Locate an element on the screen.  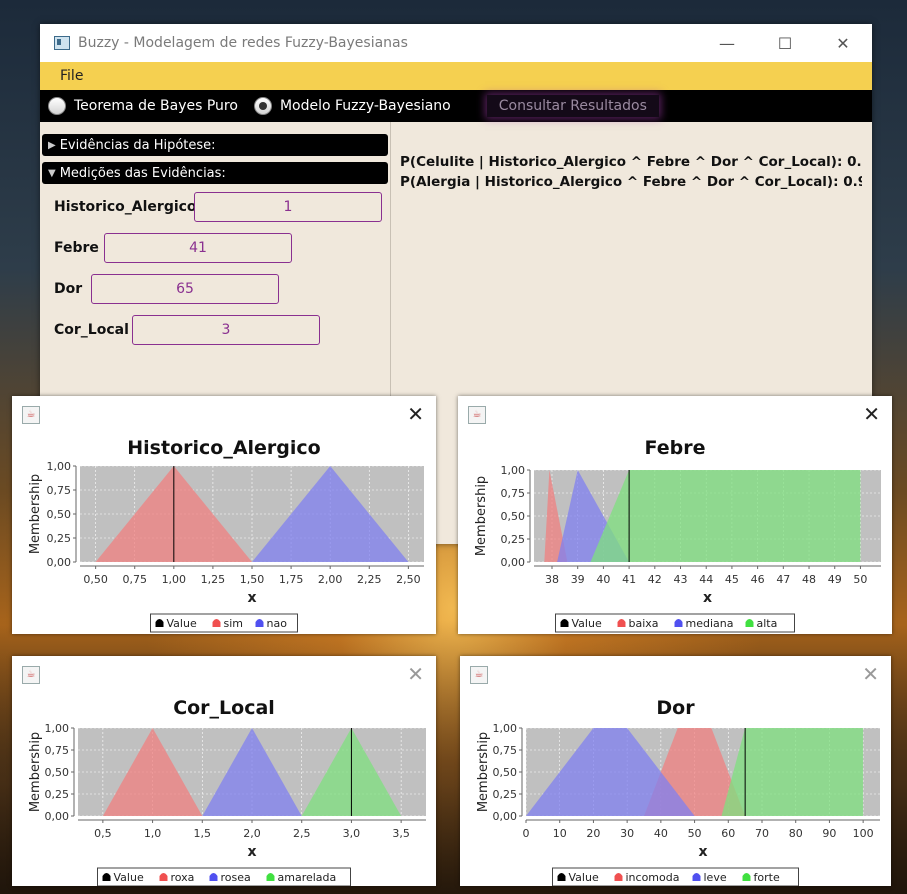
radio-bayes-puro: Teorema de Bayes Puro is located at coordinates (143, 106).